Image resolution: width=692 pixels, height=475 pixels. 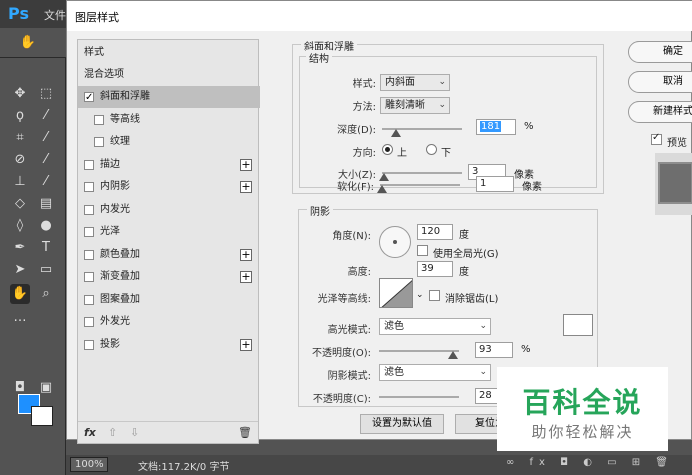 What do you see at coordinates (660, 112) in the screenshot?
I see `new-style-button: 新建样式` at bounding box center [660, 112].